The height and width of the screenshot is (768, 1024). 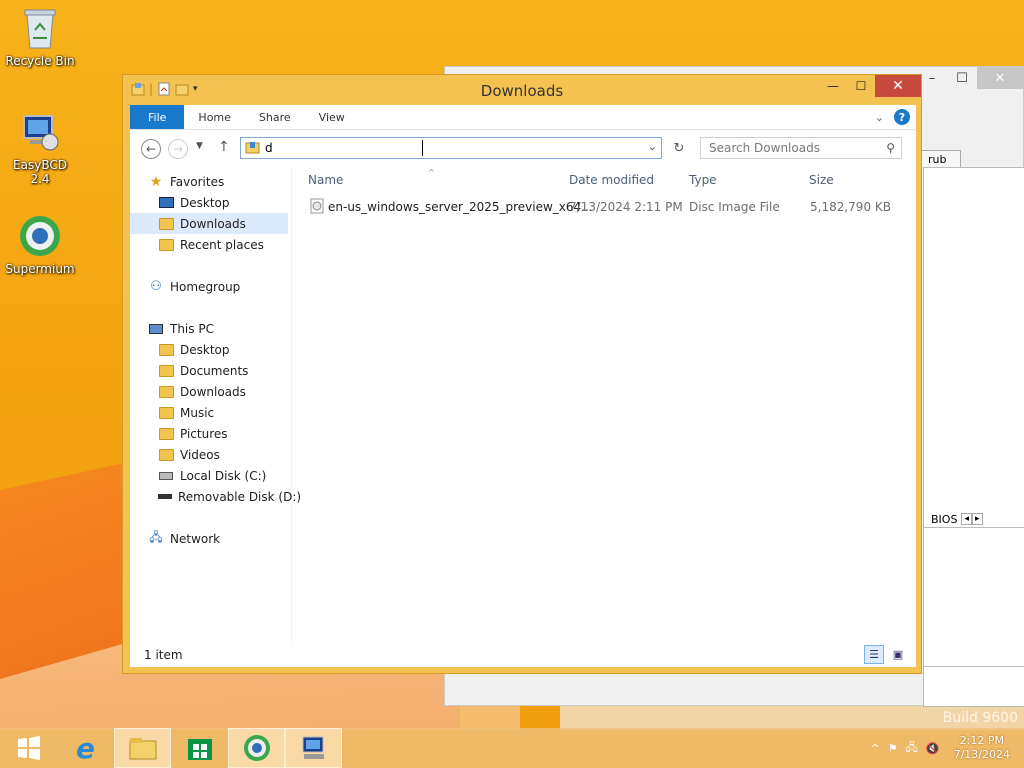 What do you see at coordinates (947, 748) in the screenshot?
I see `system-tray: ^ ⚑ 🖧 🔇 2:12 PM 7/13/2024` at bounding box center [947, 748].